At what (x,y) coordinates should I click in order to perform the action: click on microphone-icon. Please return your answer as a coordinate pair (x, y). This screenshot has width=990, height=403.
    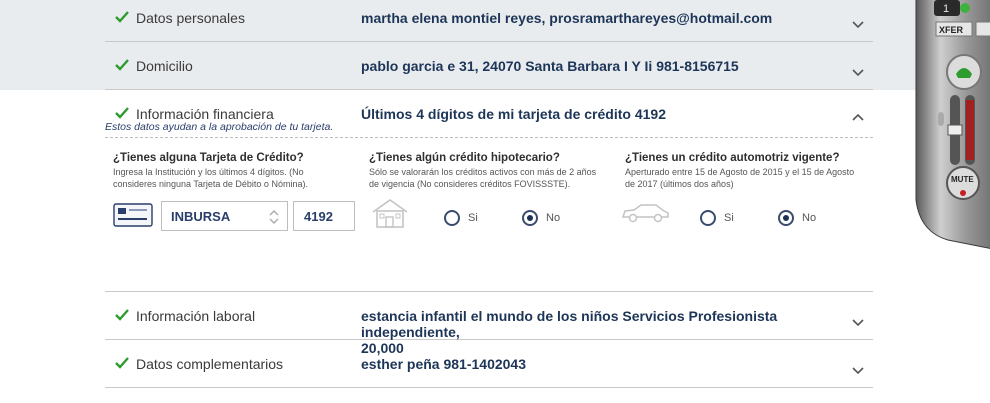
    Looking at the image, I should click on (941, 119).